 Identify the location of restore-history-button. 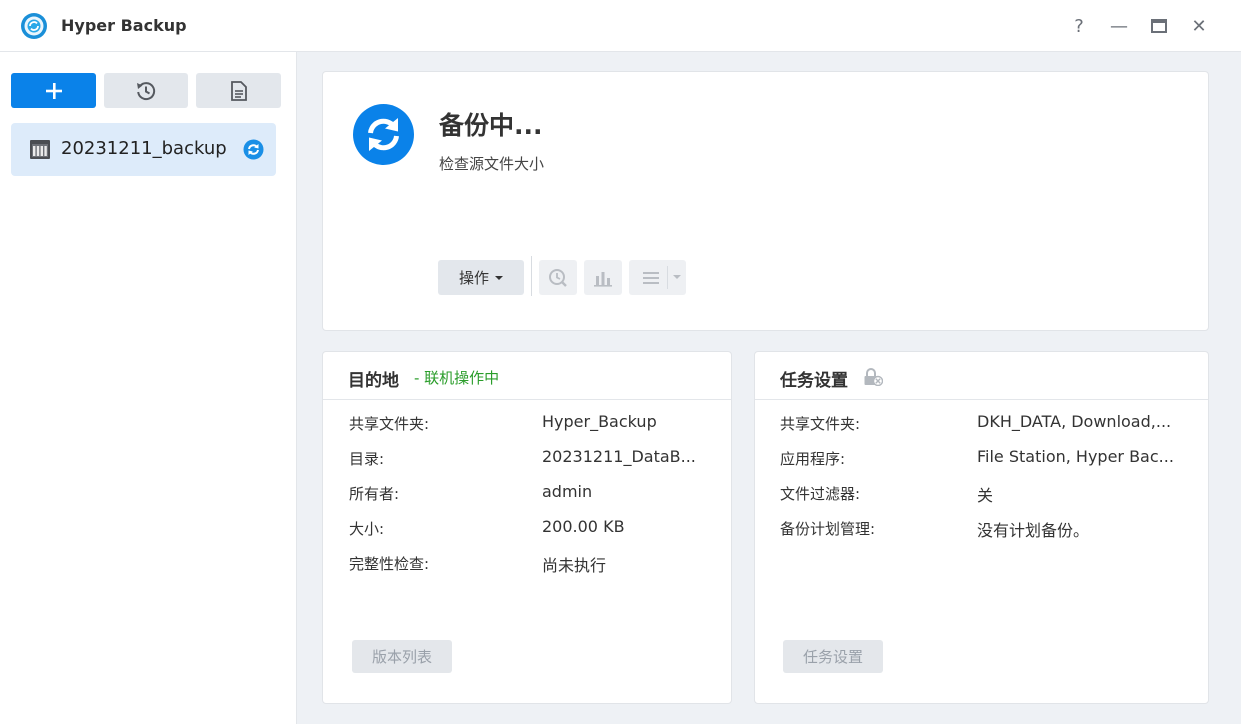
(146, 90).